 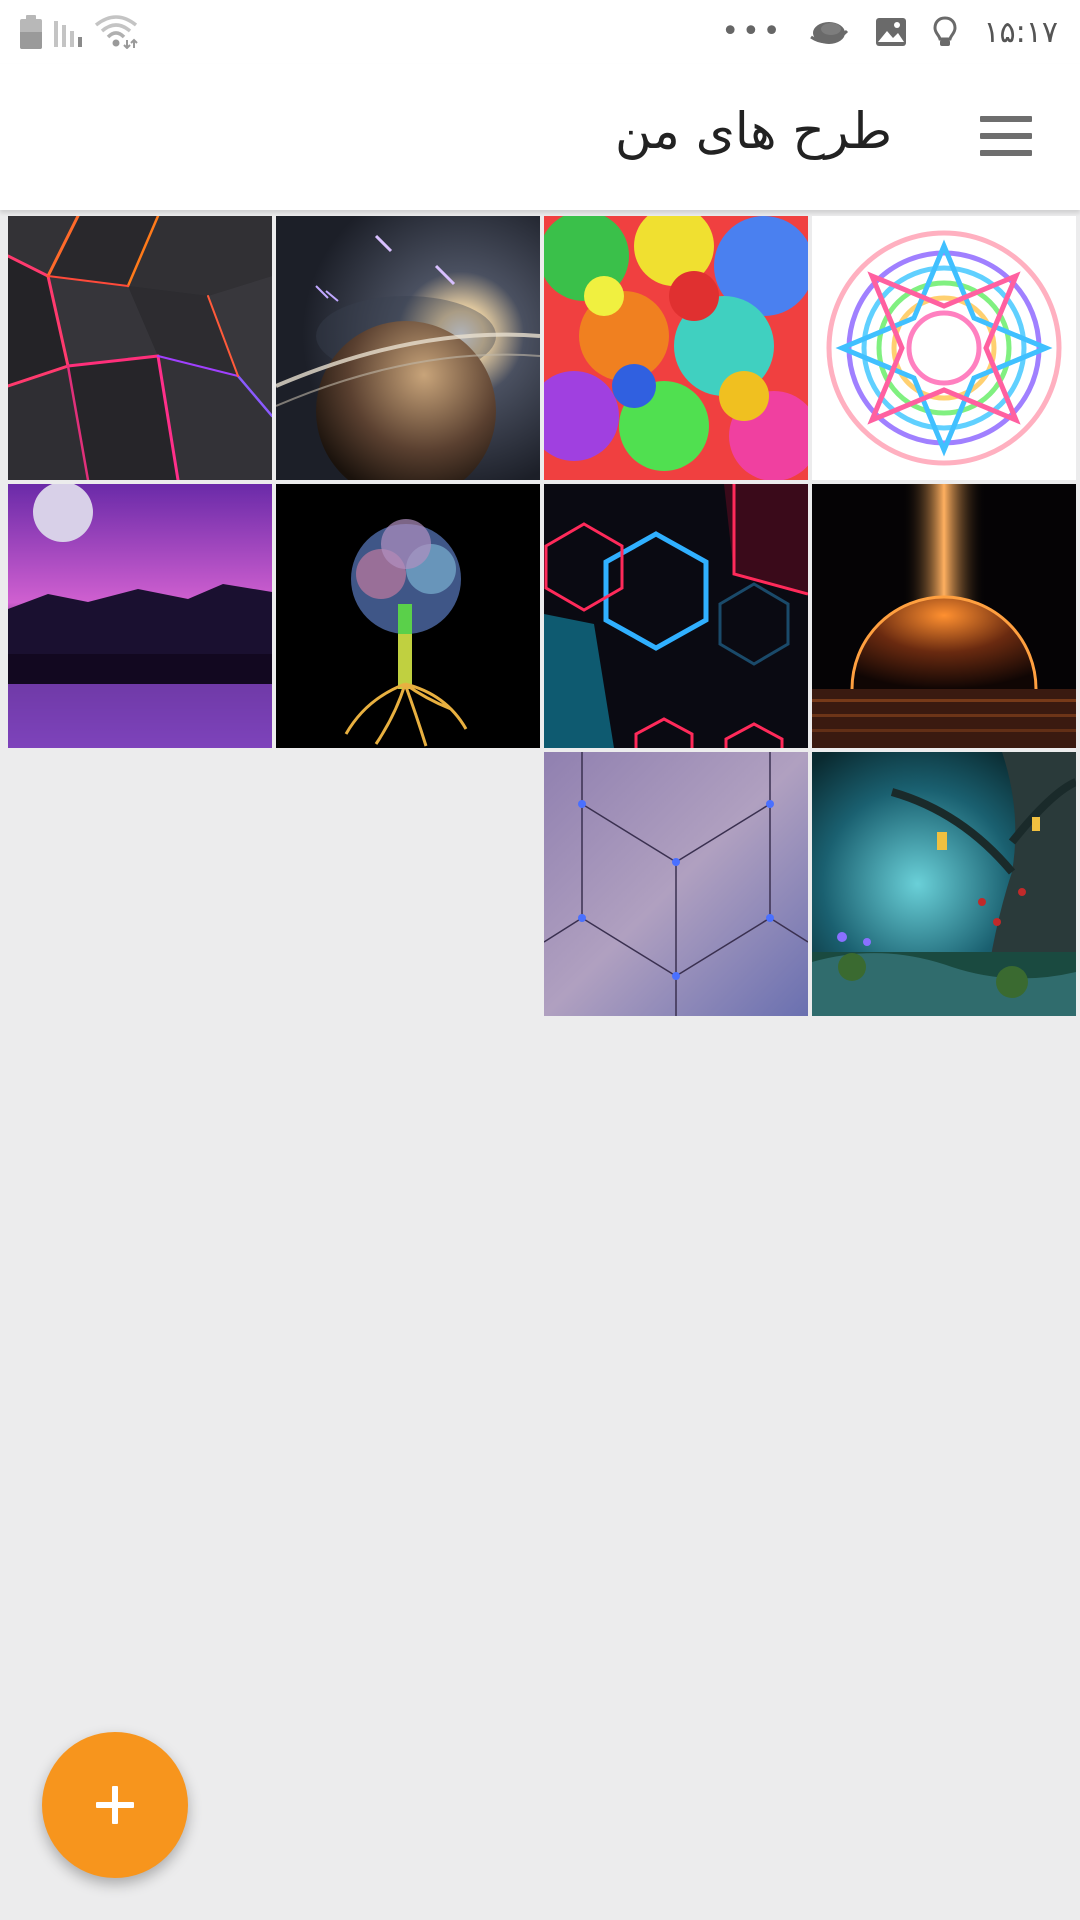 What do you see at coordinates (676, 348) in the screenshot?
I see `design-tile-rainbow-splash` at bounding box center [676, 348].